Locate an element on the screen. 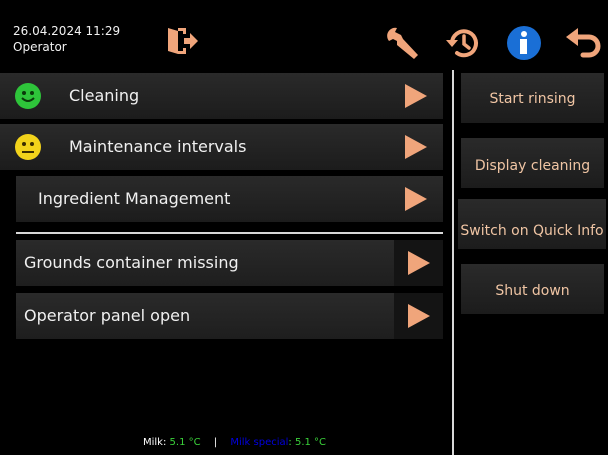 The image size is (608, 455). menu-item-ingredients: Ingredient Management is located at coordinates (229, 199).